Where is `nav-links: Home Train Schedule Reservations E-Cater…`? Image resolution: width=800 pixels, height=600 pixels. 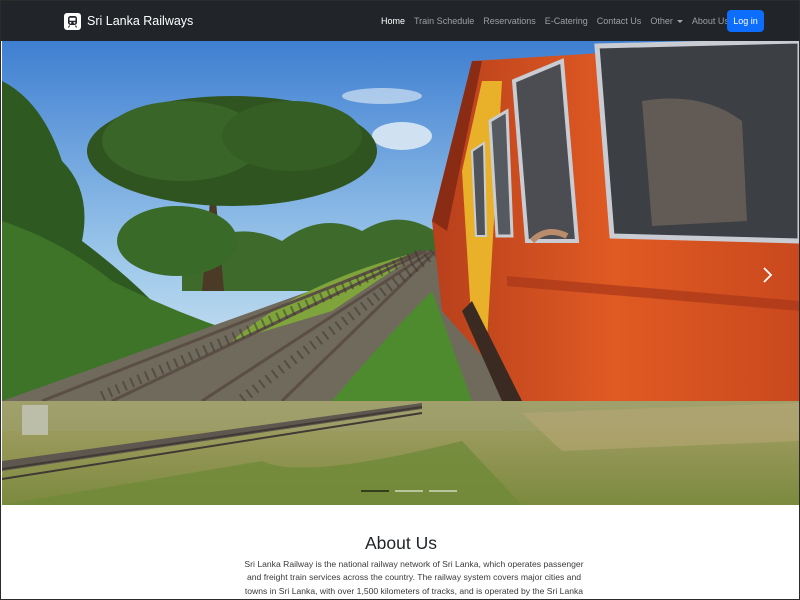
nav-links: Home Train Schedule Reservations E-Cater… is located at coordinates (564, 21).